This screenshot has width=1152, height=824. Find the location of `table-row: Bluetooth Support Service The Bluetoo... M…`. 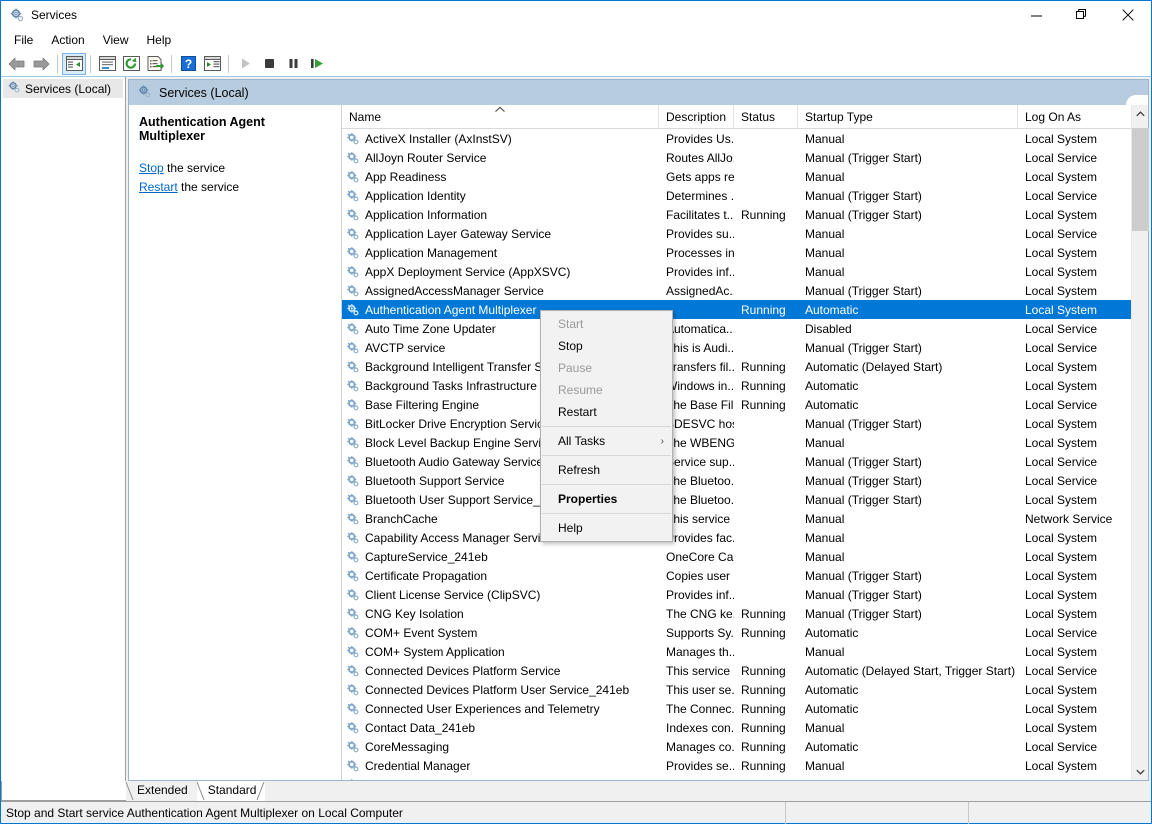

table-row: Bluetooth Support Service The Bluetoo... M… is located at coordinates (736, 480).